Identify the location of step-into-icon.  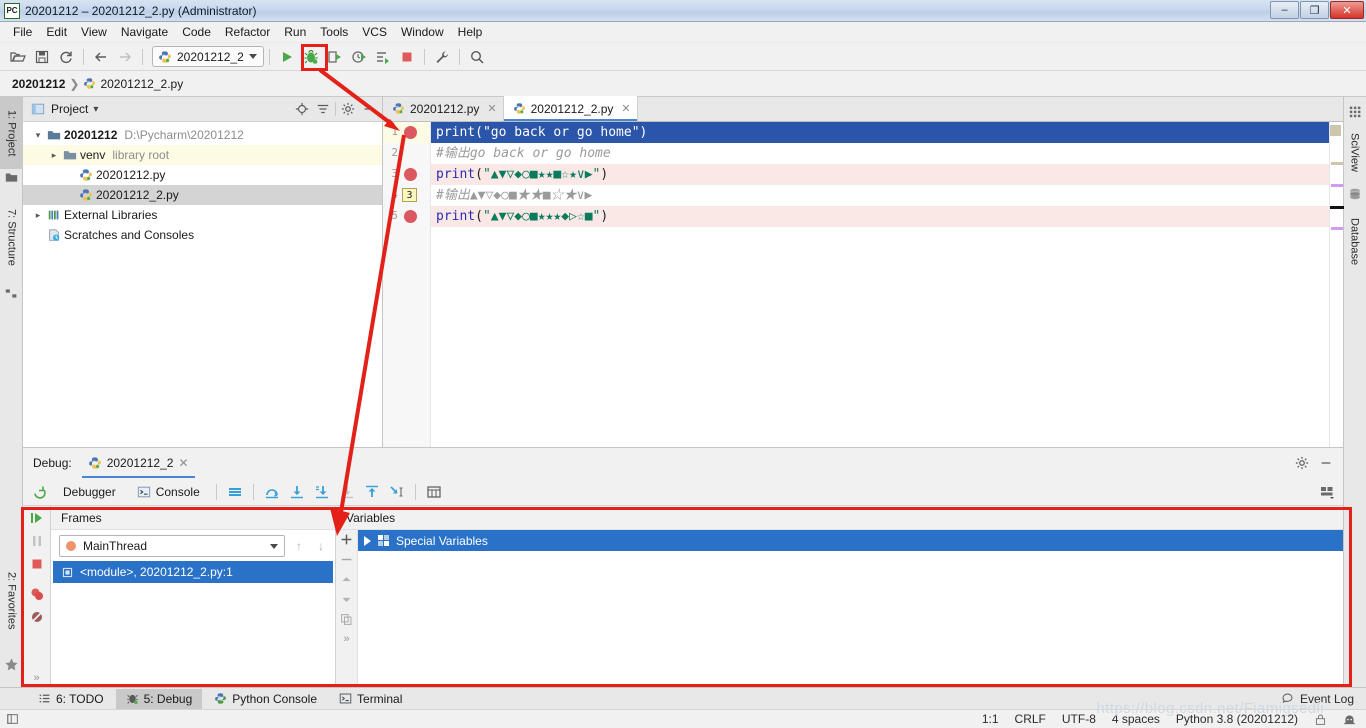
(297, 492).